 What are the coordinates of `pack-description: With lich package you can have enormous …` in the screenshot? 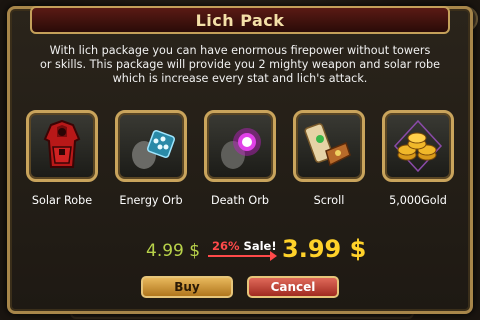 It's located at (240, 65).